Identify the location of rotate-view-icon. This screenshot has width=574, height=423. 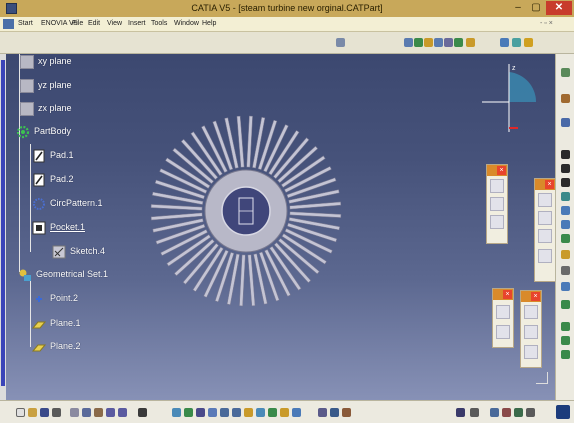
(212, 412).